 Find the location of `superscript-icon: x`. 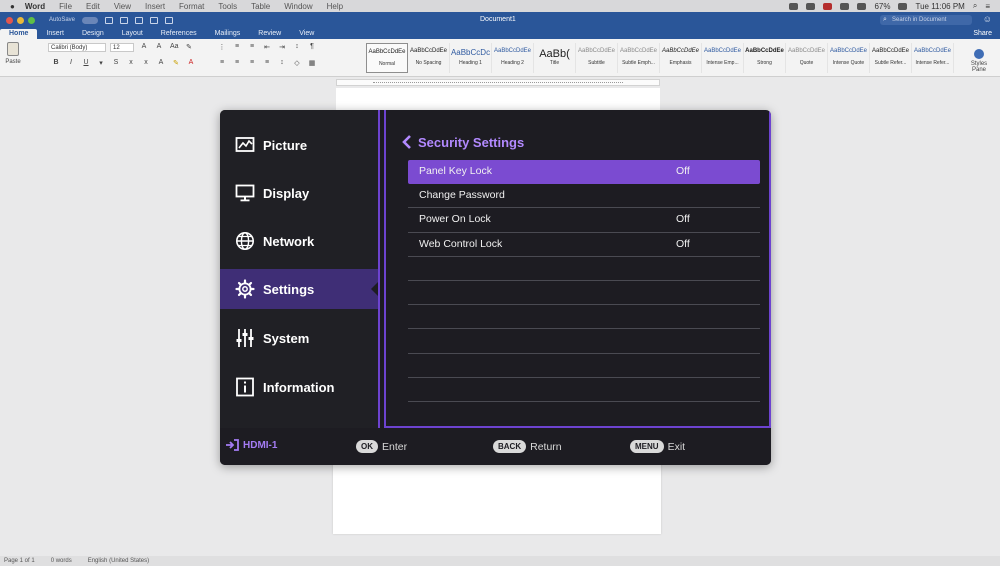

superscript-icon: x is located at coordinates (146, 63).